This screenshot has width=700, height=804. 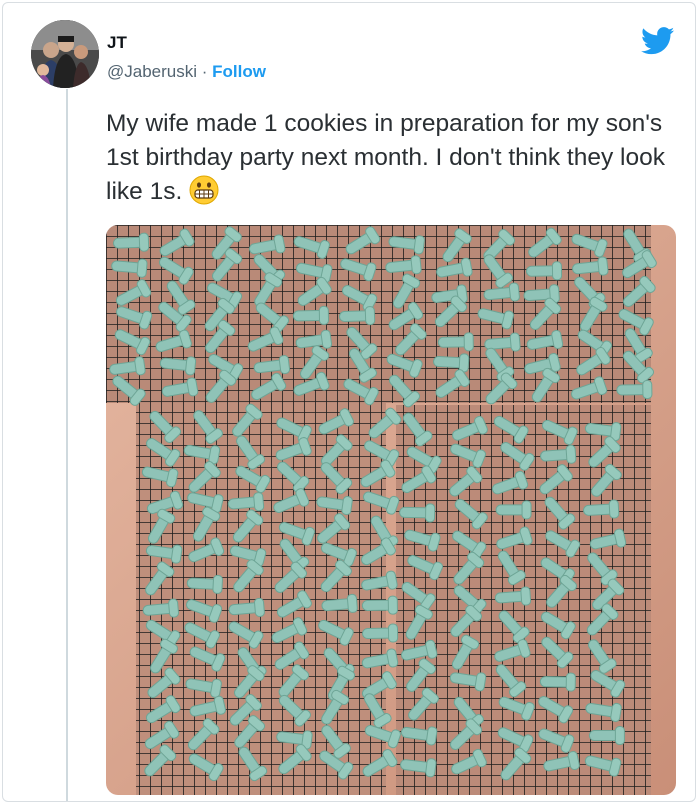 I want to click on avatar-photo, so click(x=65, y=54).